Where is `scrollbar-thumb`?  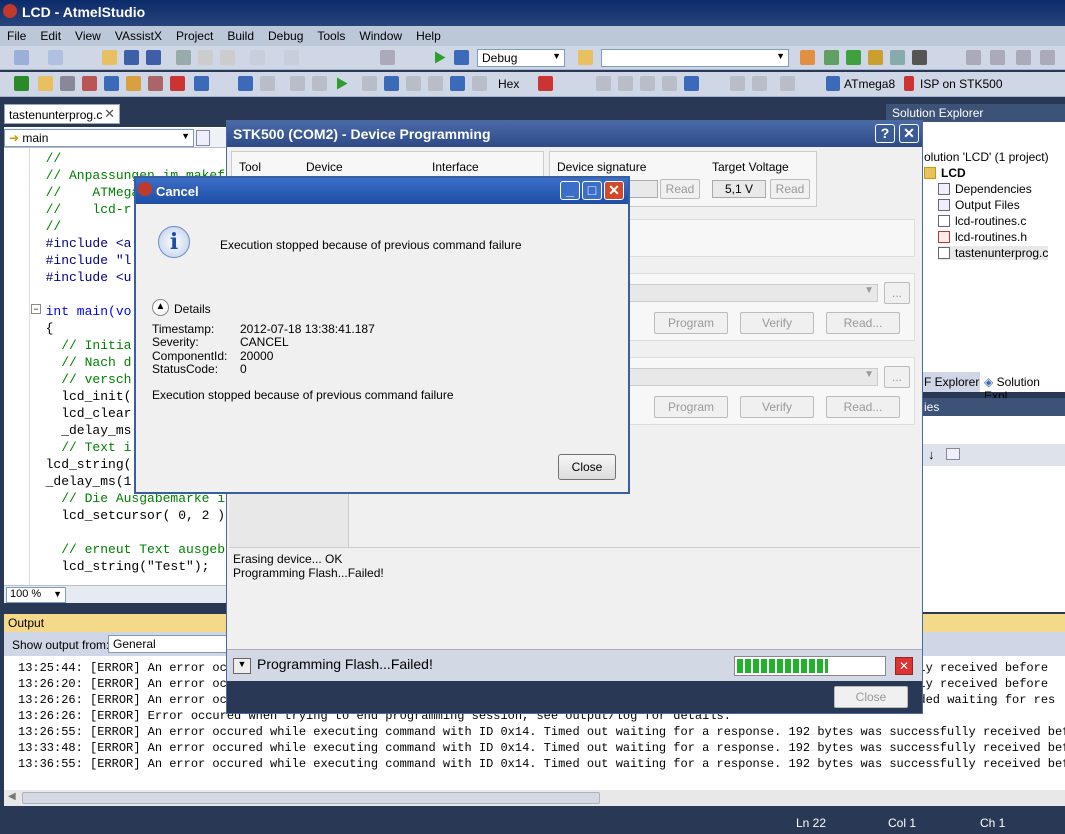
scrollbar-thumb is located at coordinates (311, 798).